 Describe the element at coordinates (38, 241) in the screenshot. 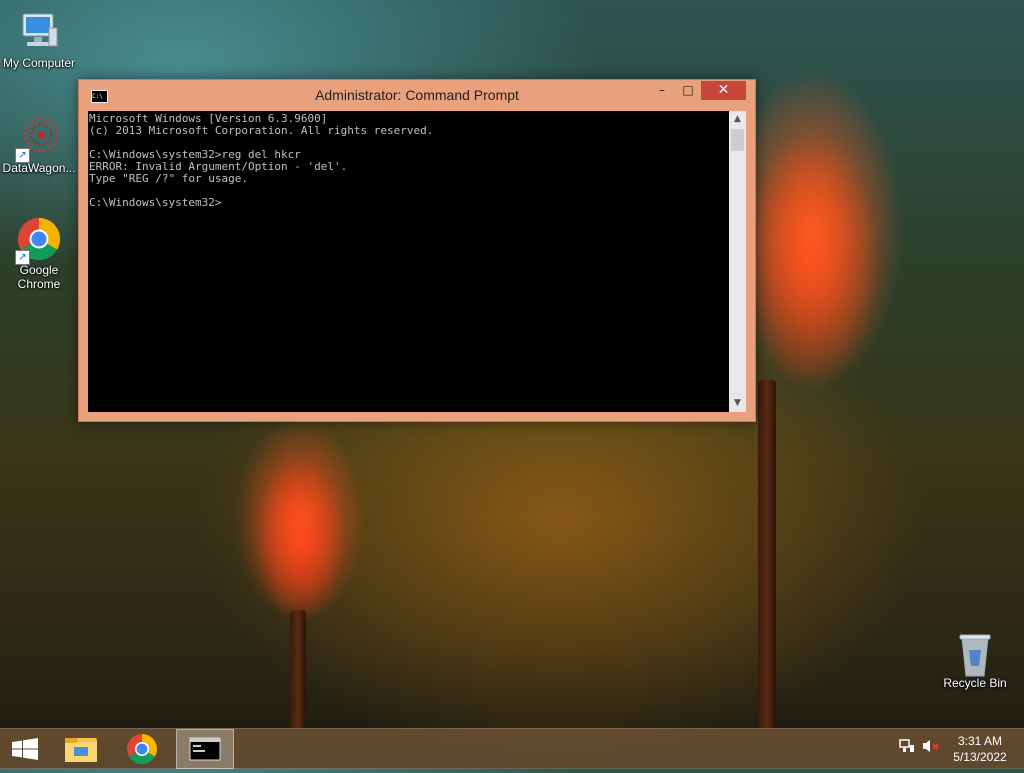

I see `chrome-icon: ↗` at that location.